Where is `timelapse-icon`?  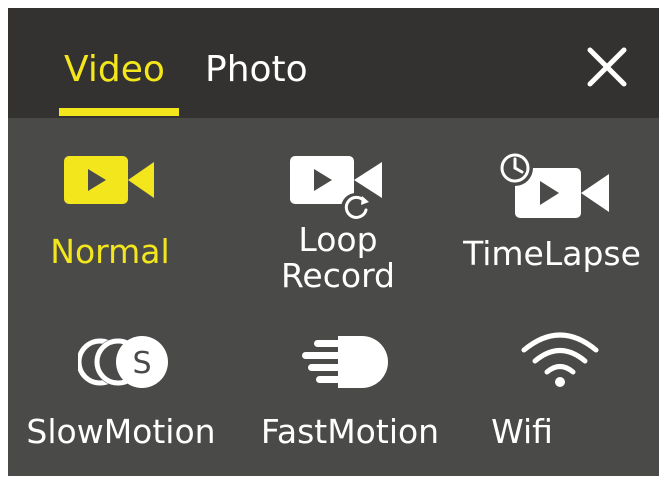
timelapse-icon is located at coordinates (553, 184).